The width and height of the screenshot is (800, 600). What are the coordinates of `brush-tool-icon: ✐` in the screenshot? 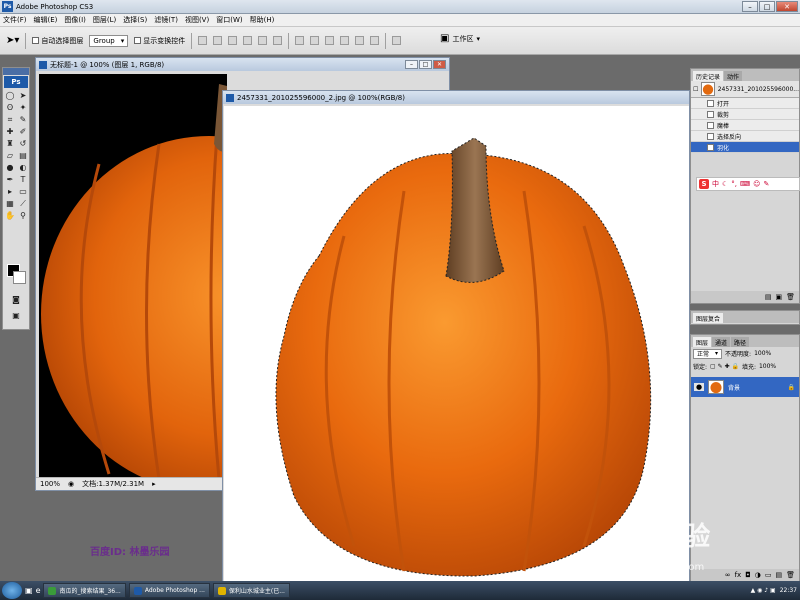 It's located at (23, 131).